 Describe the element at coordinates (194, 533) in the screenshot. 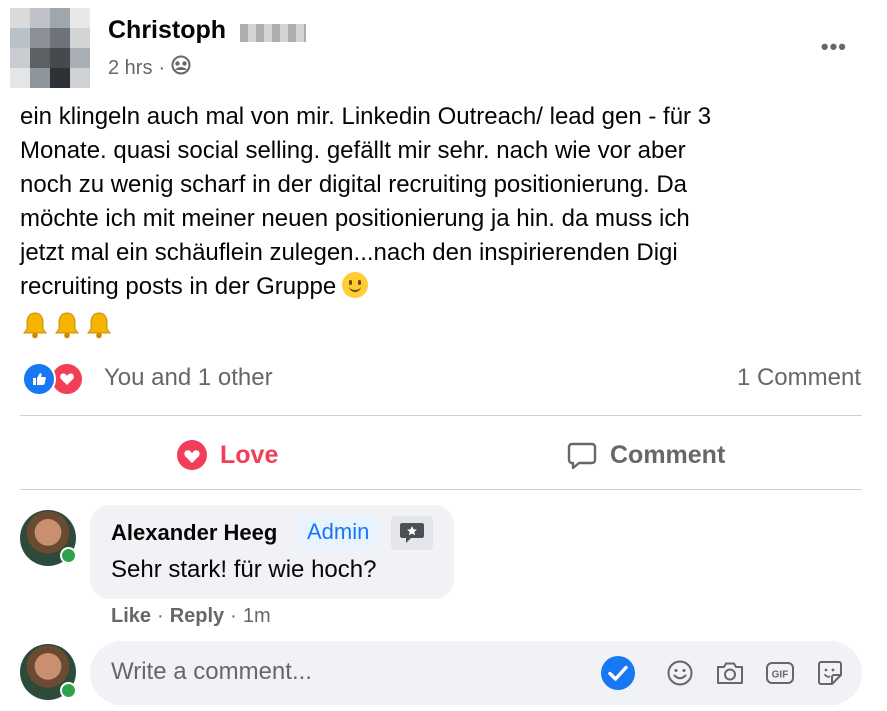

I see `commenter-name: Alexander Heeg` at that location.